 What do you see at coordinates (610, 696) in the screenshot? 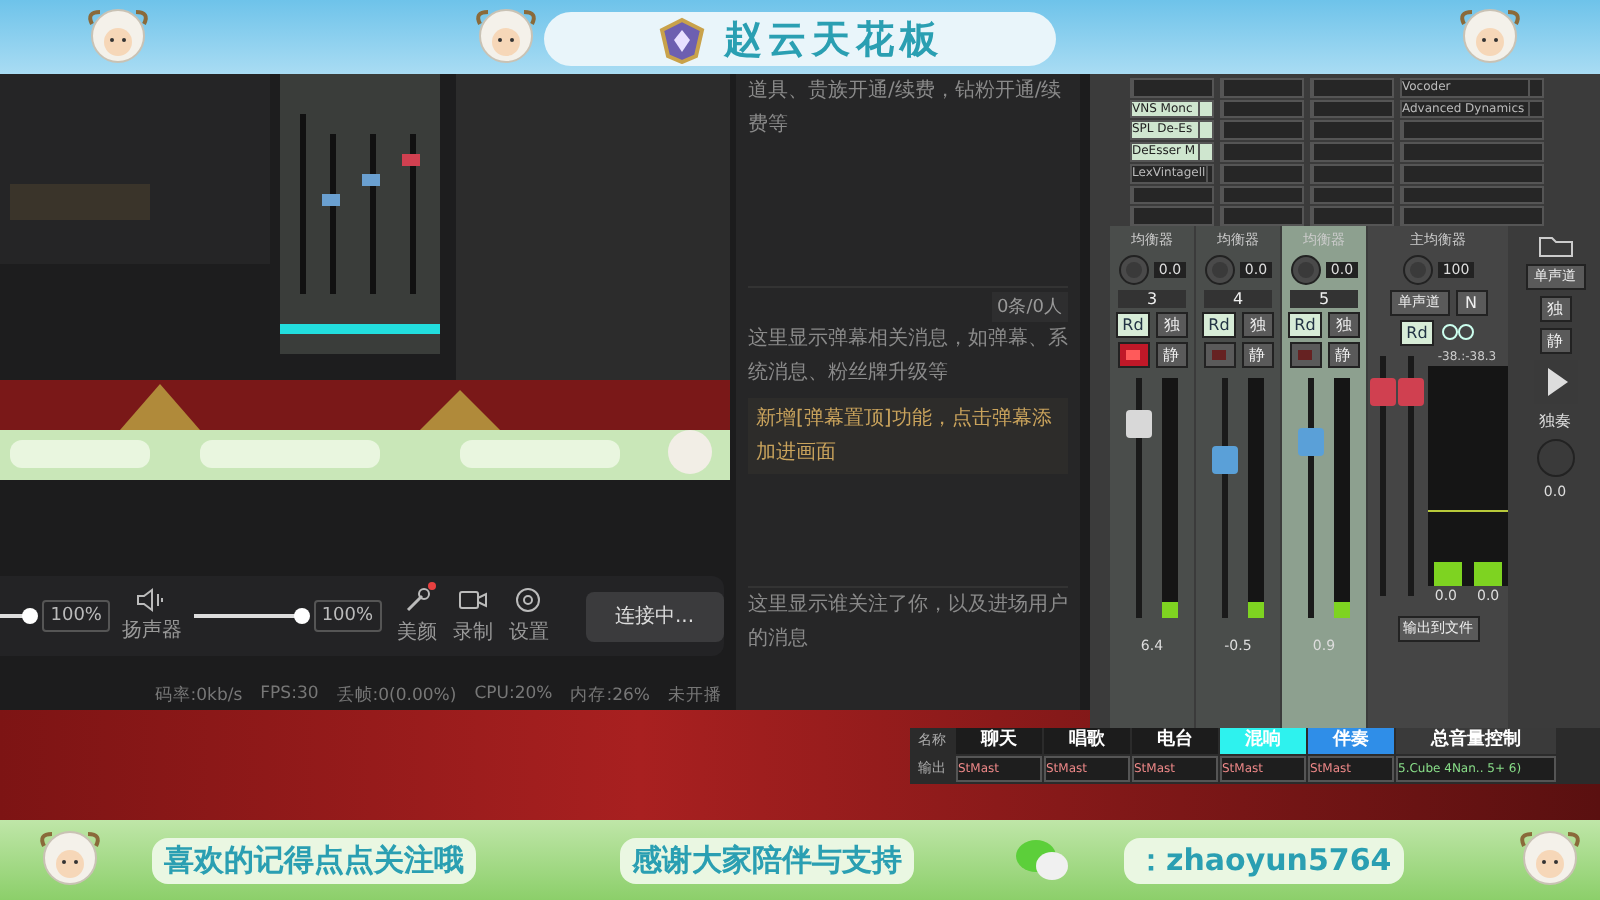
I see `status-text: 内存:26%` at bounding box center [610, 696].